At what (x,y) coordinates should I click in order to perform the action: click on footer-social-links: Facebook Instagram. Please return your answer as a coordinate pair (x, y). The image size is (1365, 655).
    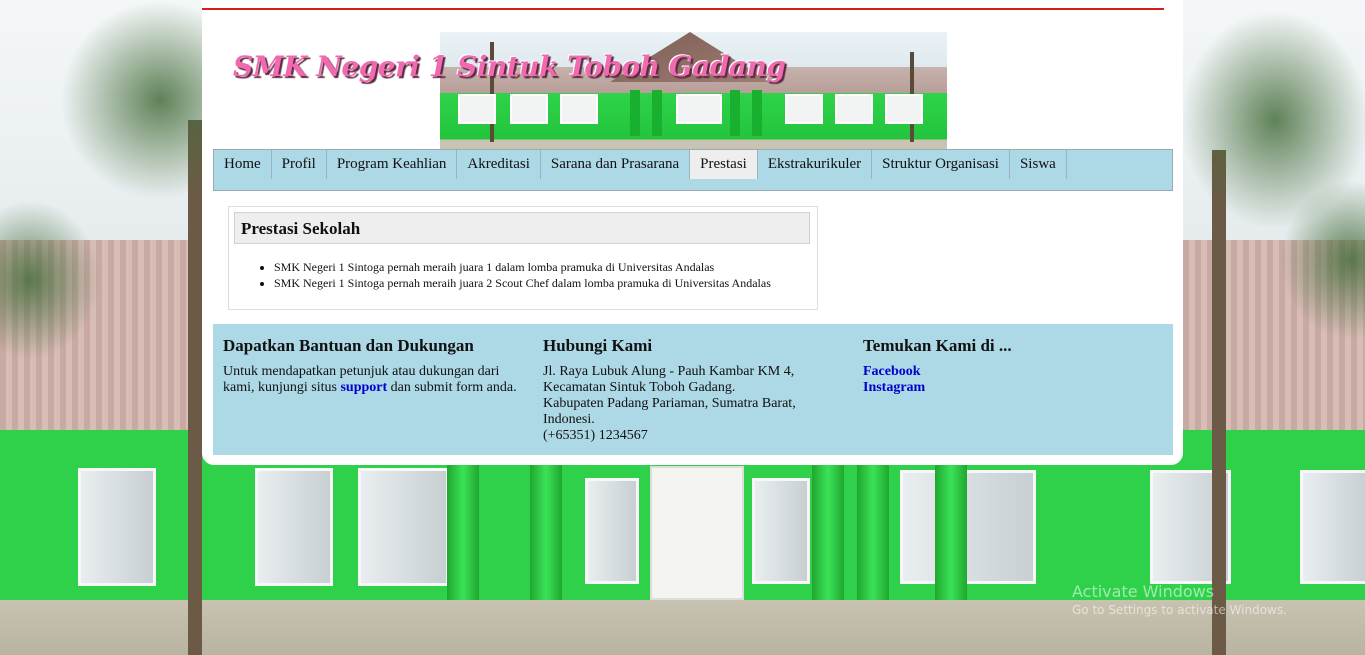
    Looking at the image, I should click on (894, 380).